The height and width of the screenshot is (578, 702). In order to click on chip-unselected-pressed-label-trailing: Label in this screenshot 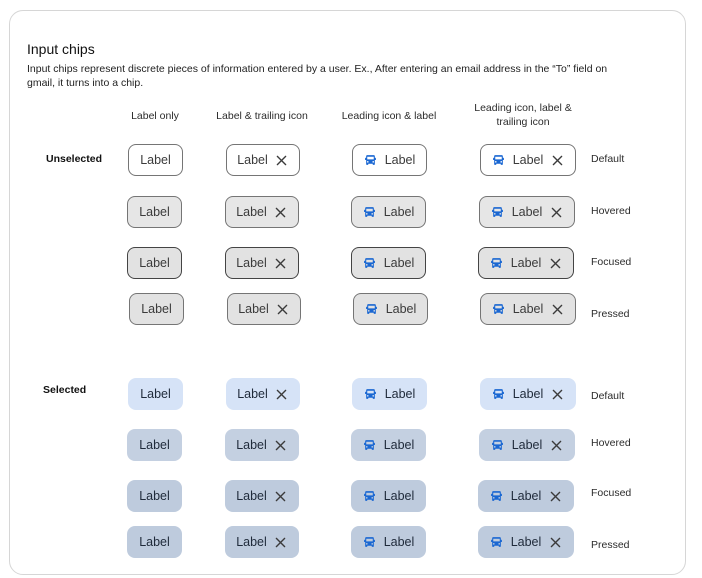, I will do `click(264, 309)`.